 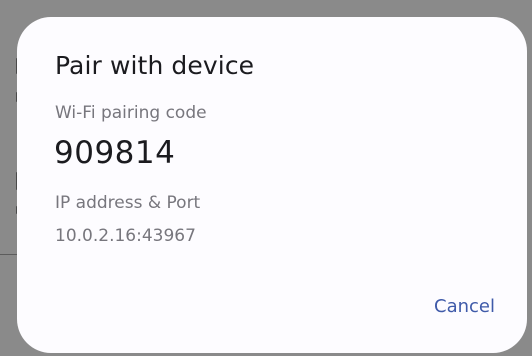 I want to click on cancel-button: Cancel, so click(x=464, y=306).